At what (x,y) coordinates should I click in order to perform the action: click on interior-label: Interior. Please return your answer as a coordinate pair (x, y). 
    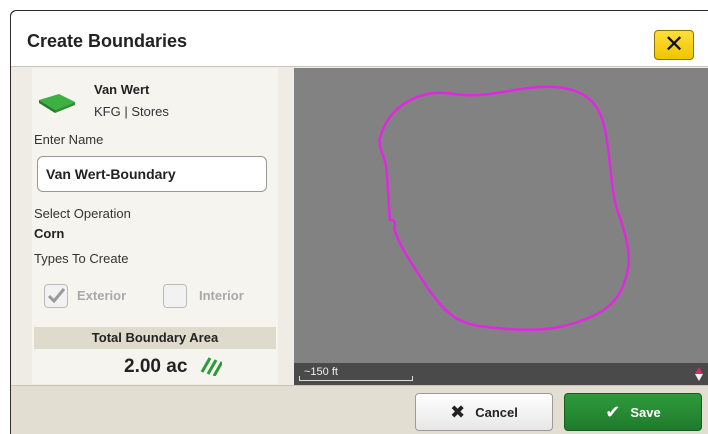
    Looking at the image, I should click on (221, 295).